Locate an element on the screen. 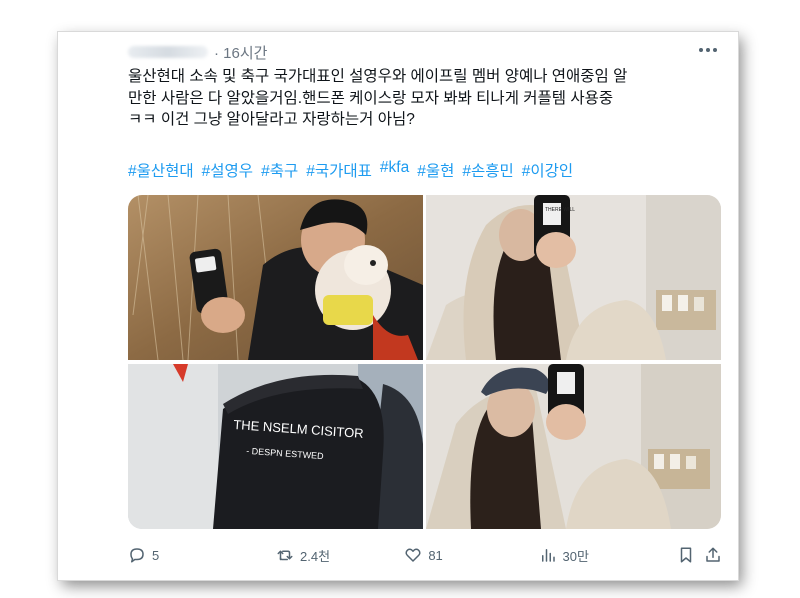 This screenshot has height=598, width=800. photo-man-with-dog is located at coordinates (275, 277).